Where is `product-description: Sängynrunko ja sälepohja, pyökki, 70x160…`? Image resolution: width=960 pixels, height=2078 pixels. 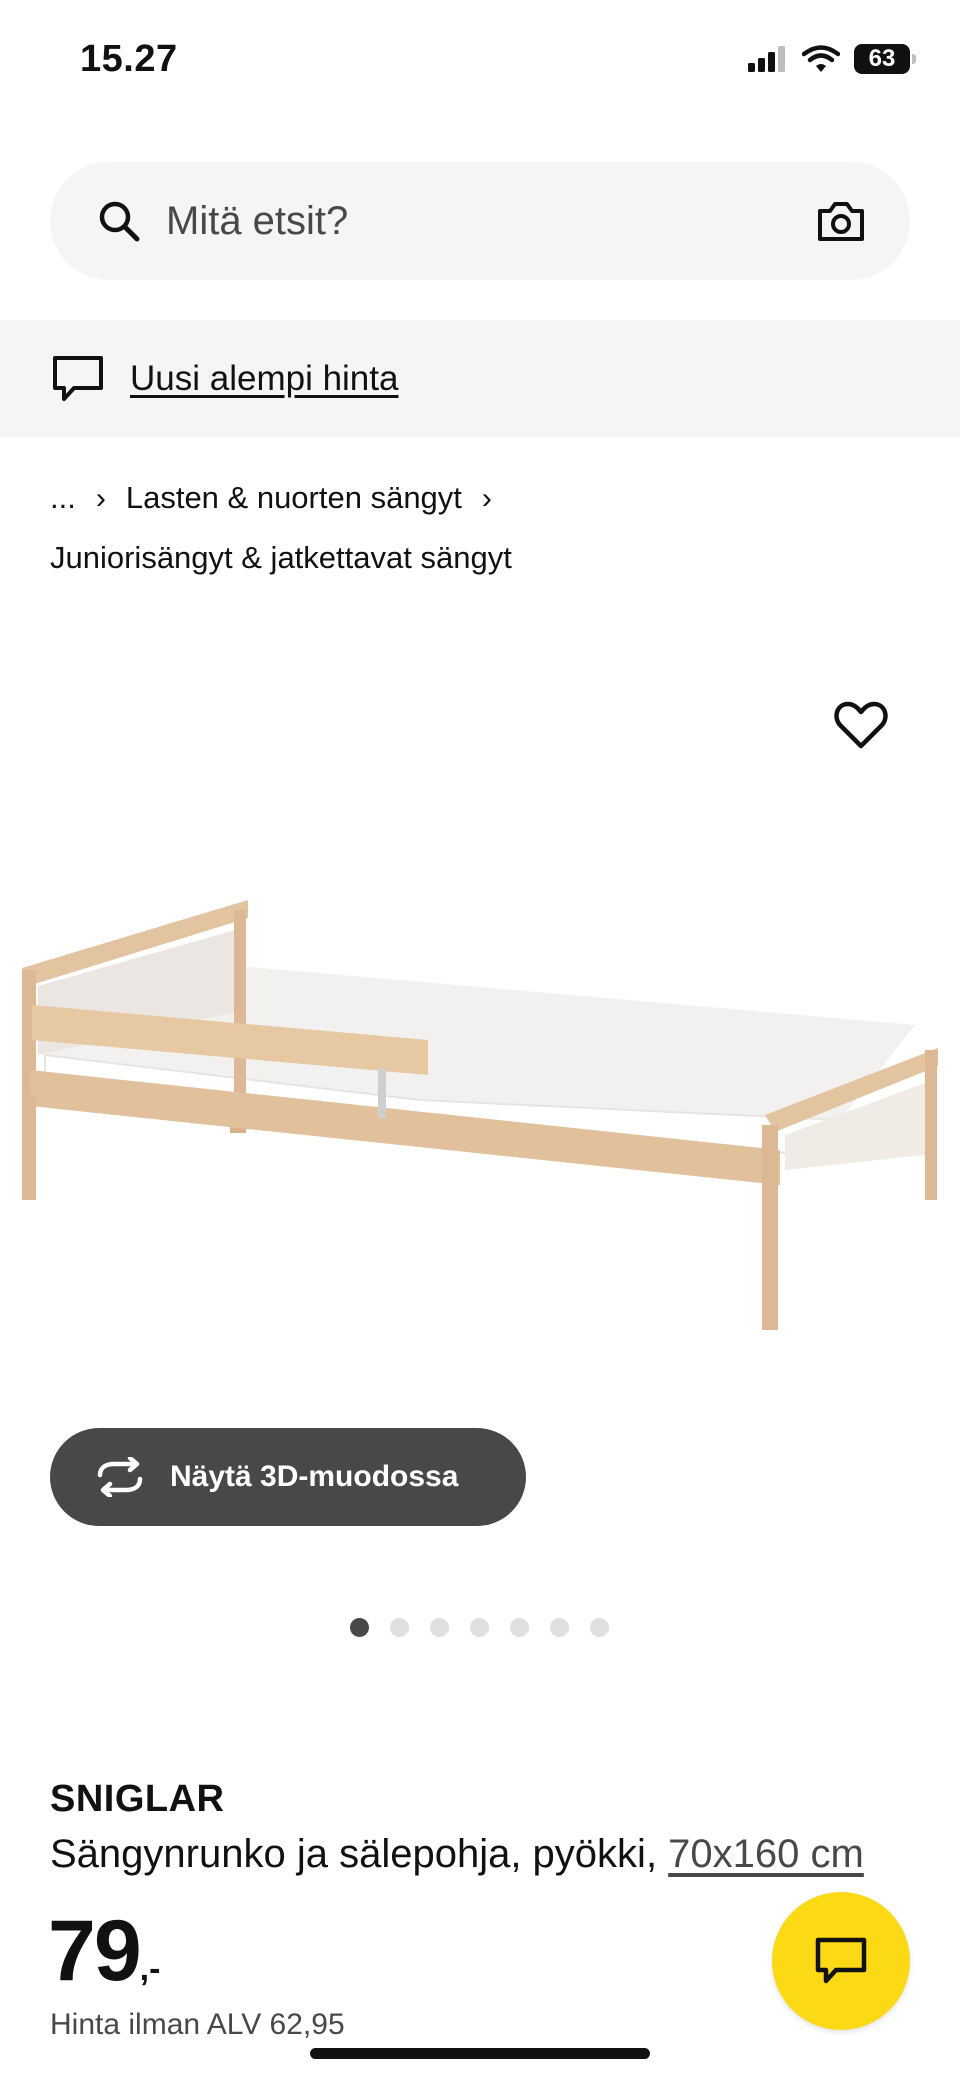
product-description: Sängynrunko ja sälepohja, pyökki, 70x160… is located at coordinates (457, 1854).